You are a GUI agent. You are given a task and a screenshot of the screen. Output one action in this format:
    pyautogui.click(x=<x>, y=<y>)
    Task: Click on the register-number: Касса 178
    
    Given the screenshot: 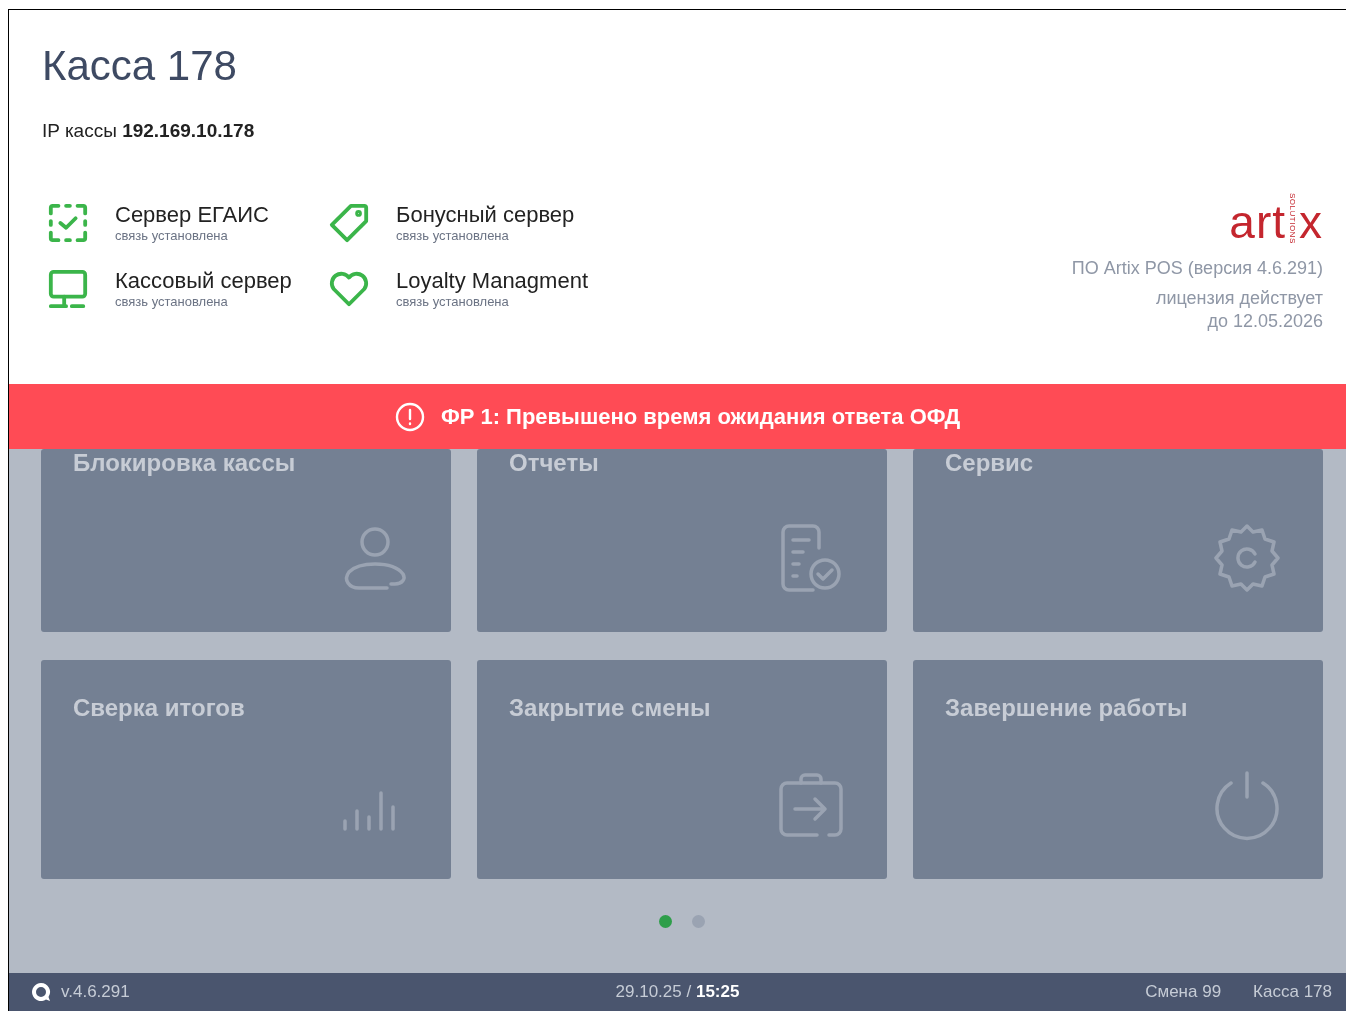 What is the action you would take?
    pyautogui.click(x=1292, y=992)
    